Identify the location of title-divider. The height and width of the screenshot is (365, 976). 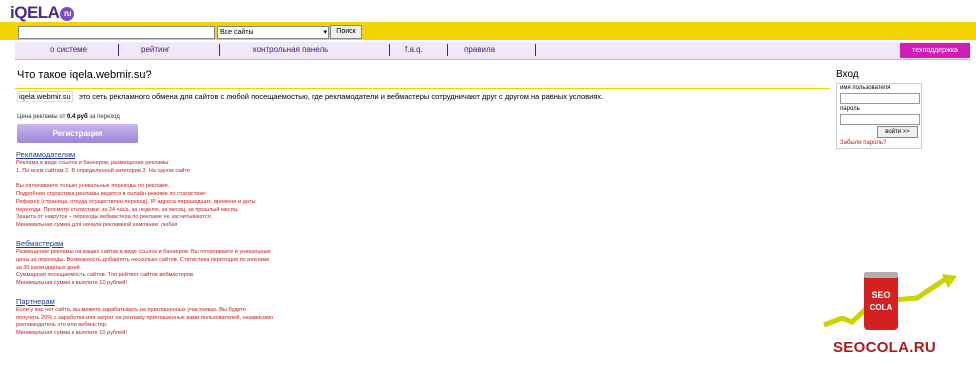
(422, 88).